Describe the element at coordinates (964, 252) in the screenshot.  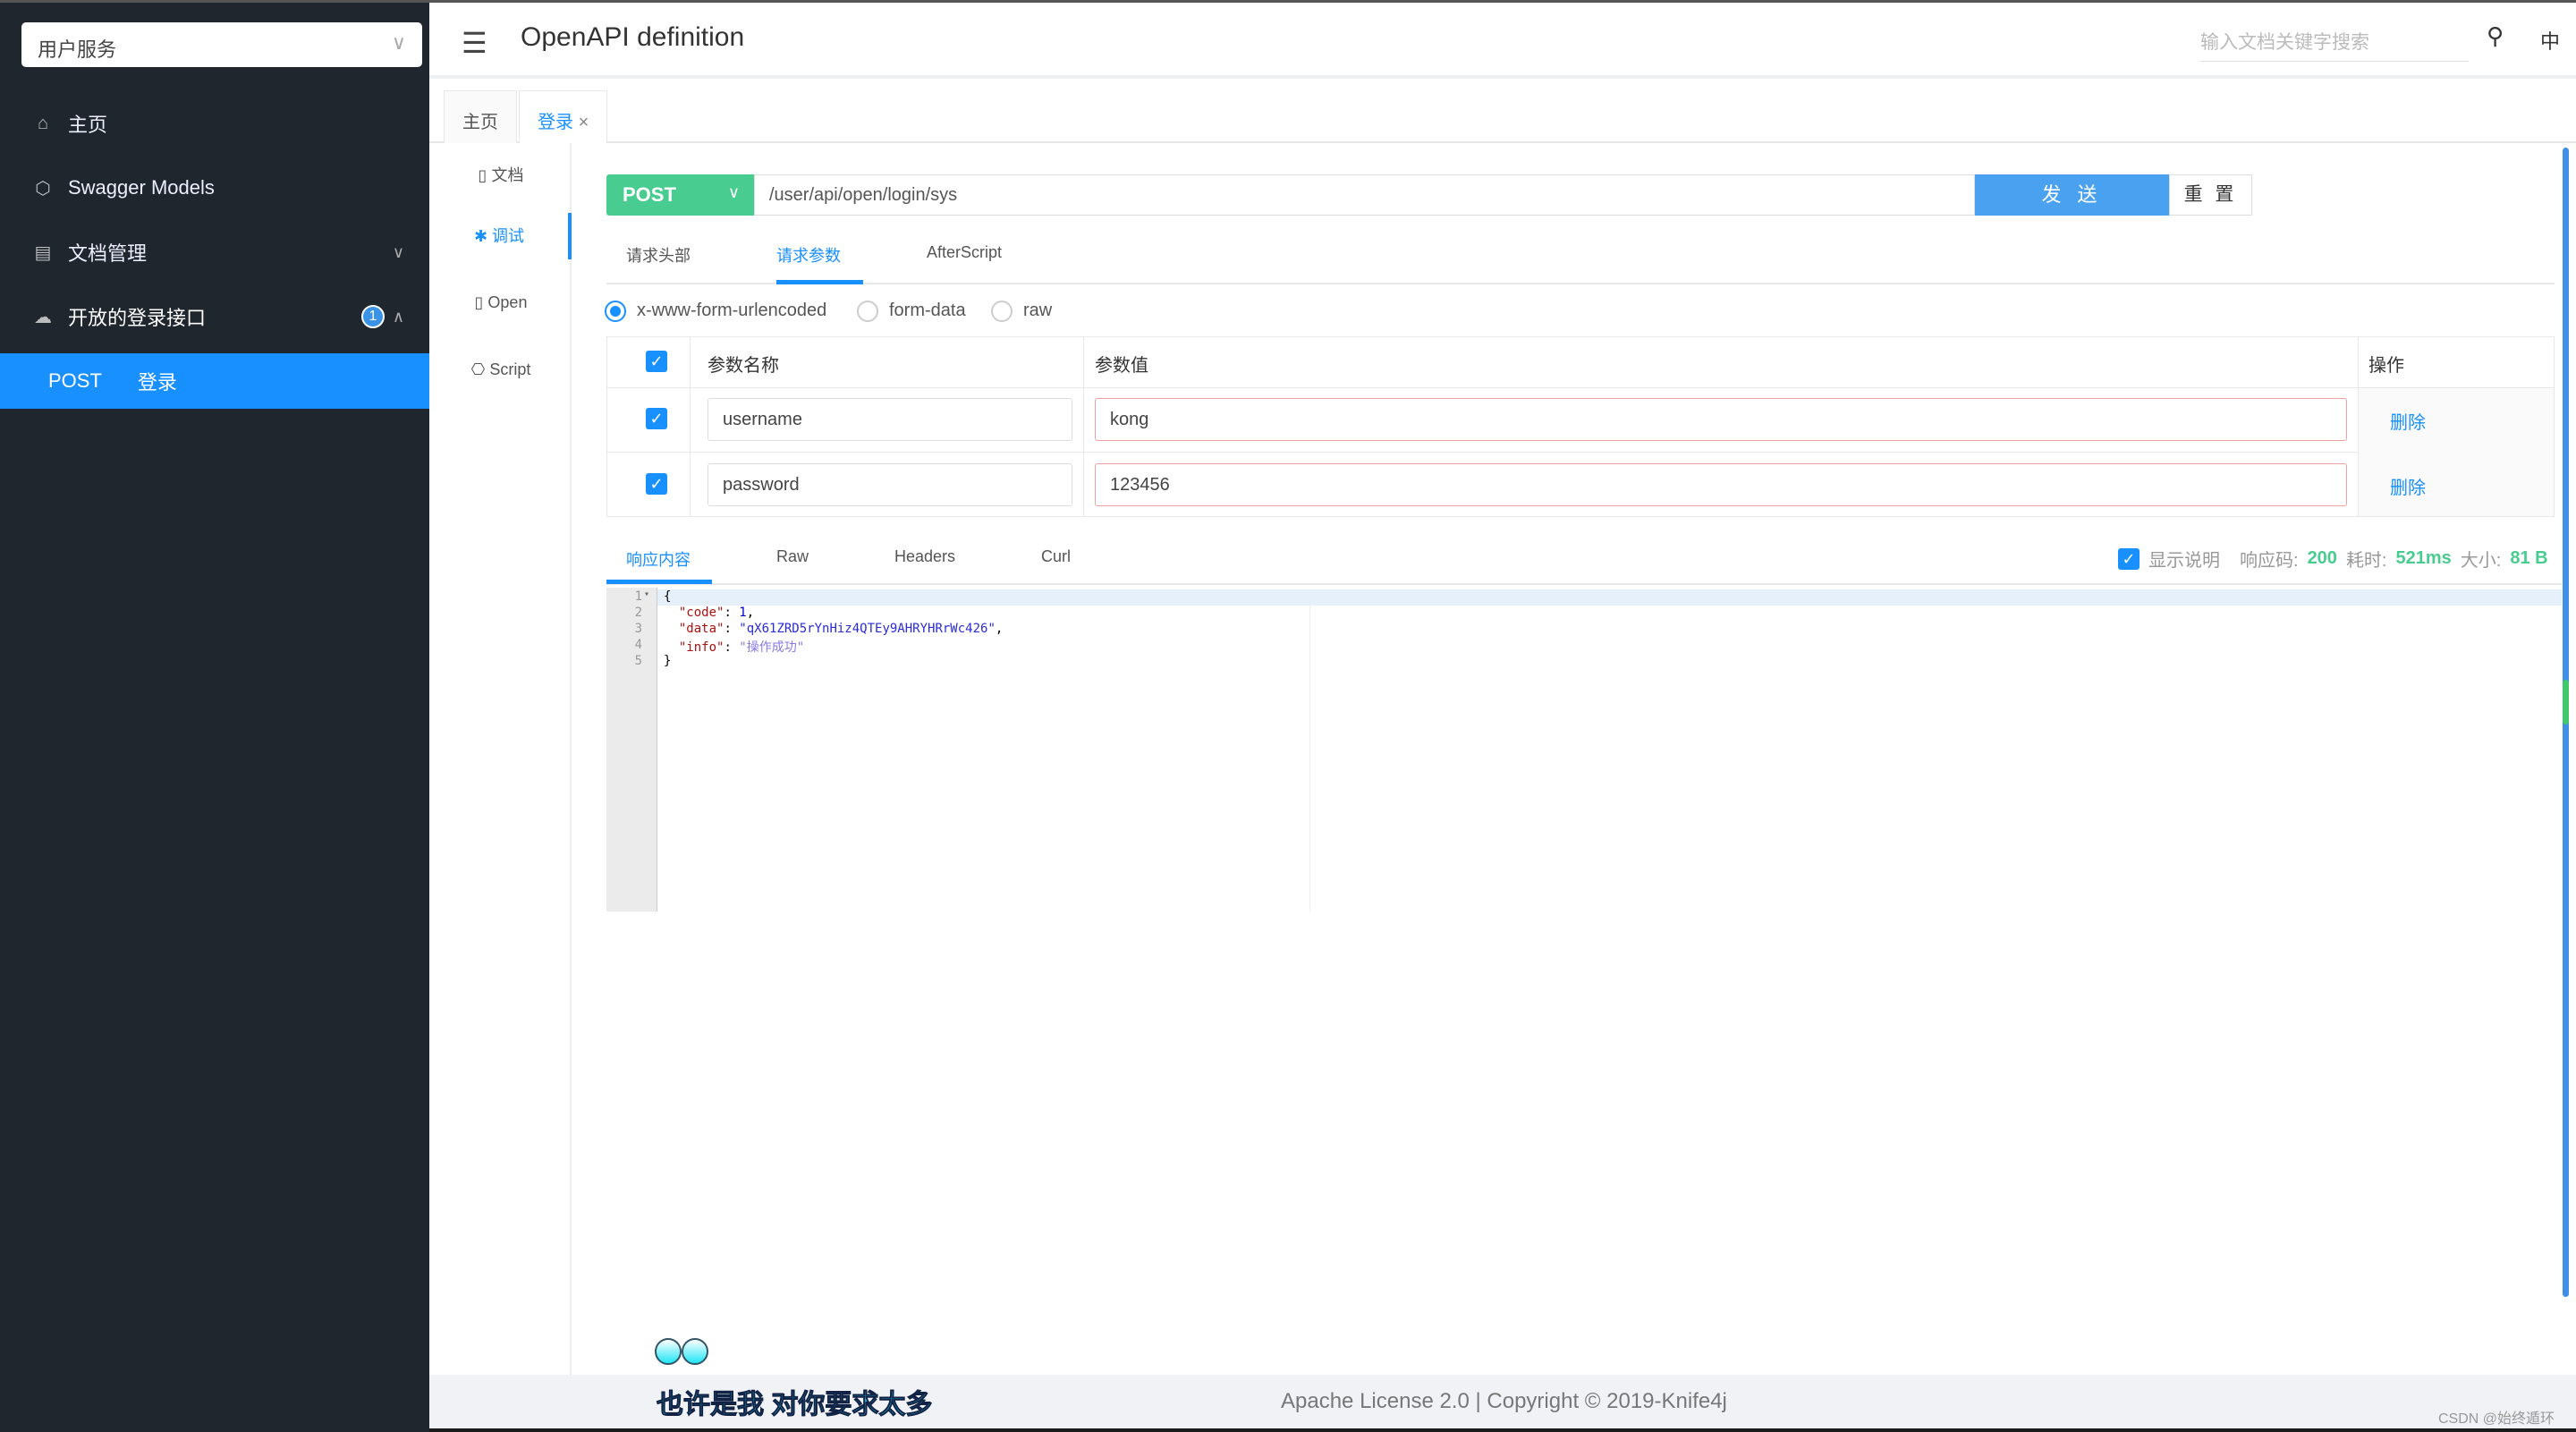
I see `tab-afterscript: AfterScript` at that location.